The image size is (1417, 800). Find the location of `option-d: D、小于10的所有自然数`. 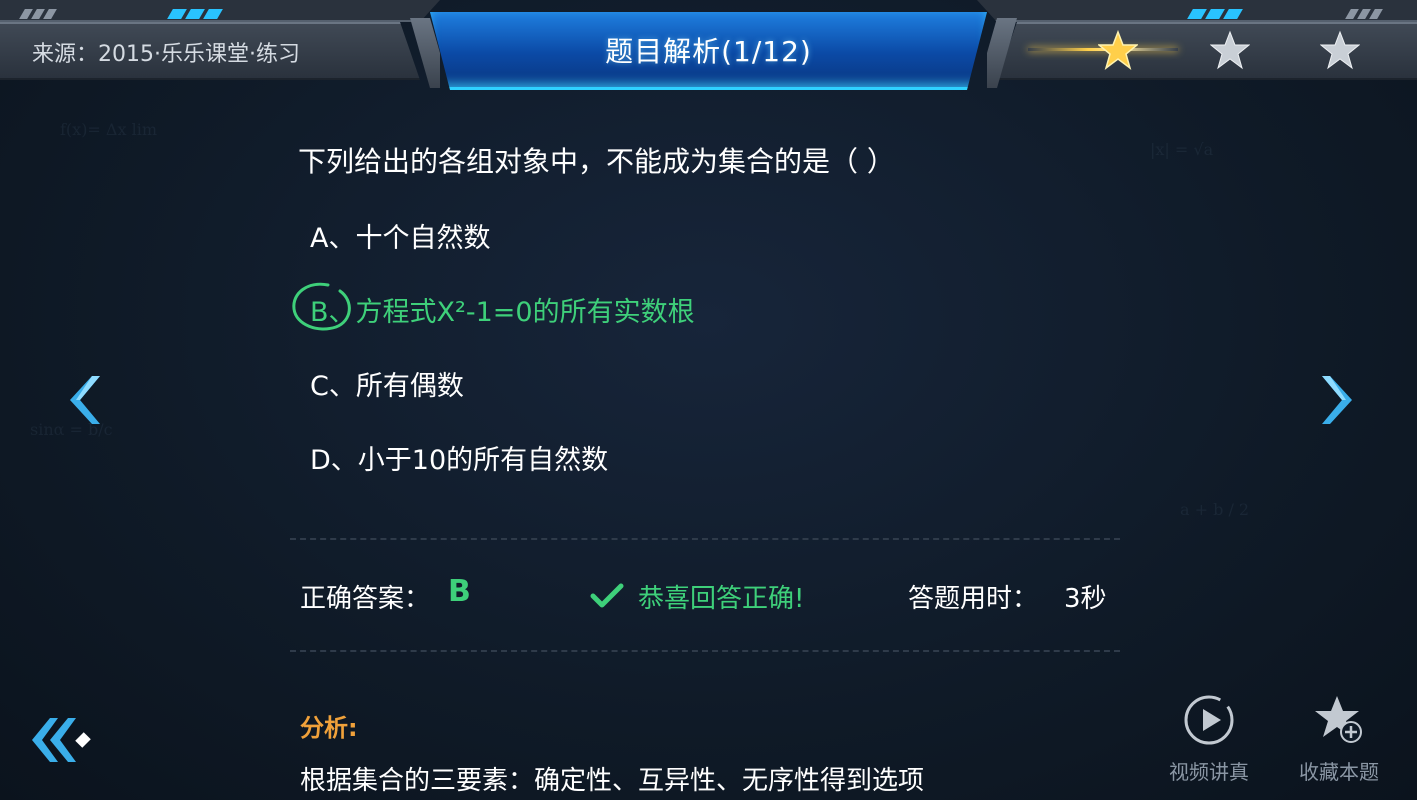

option-d: D、小于10的所有自然数 is located at coordinates (459, 457).